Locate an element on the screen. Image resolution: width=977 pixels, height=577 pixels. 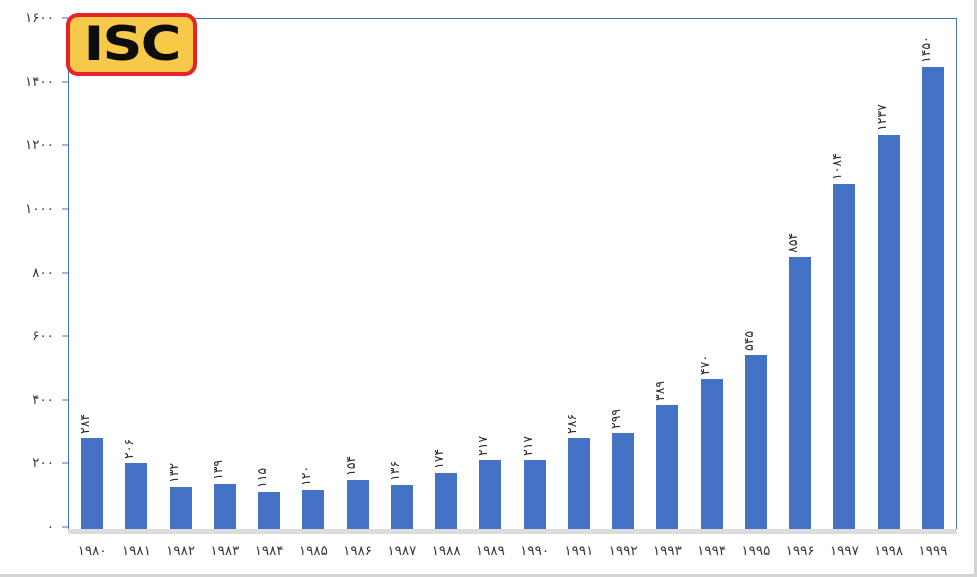
bar: ۱۱۵ is located at coordinates (267, 498).